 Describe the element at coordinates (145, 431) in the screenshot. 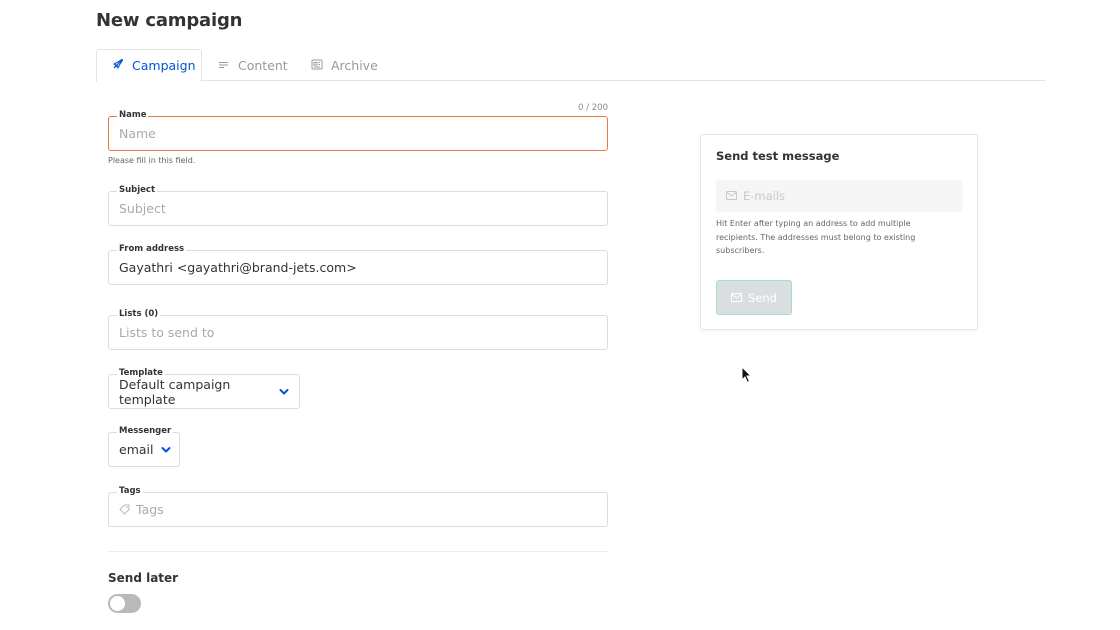

I see `messenger-label: Messenger` at that location.